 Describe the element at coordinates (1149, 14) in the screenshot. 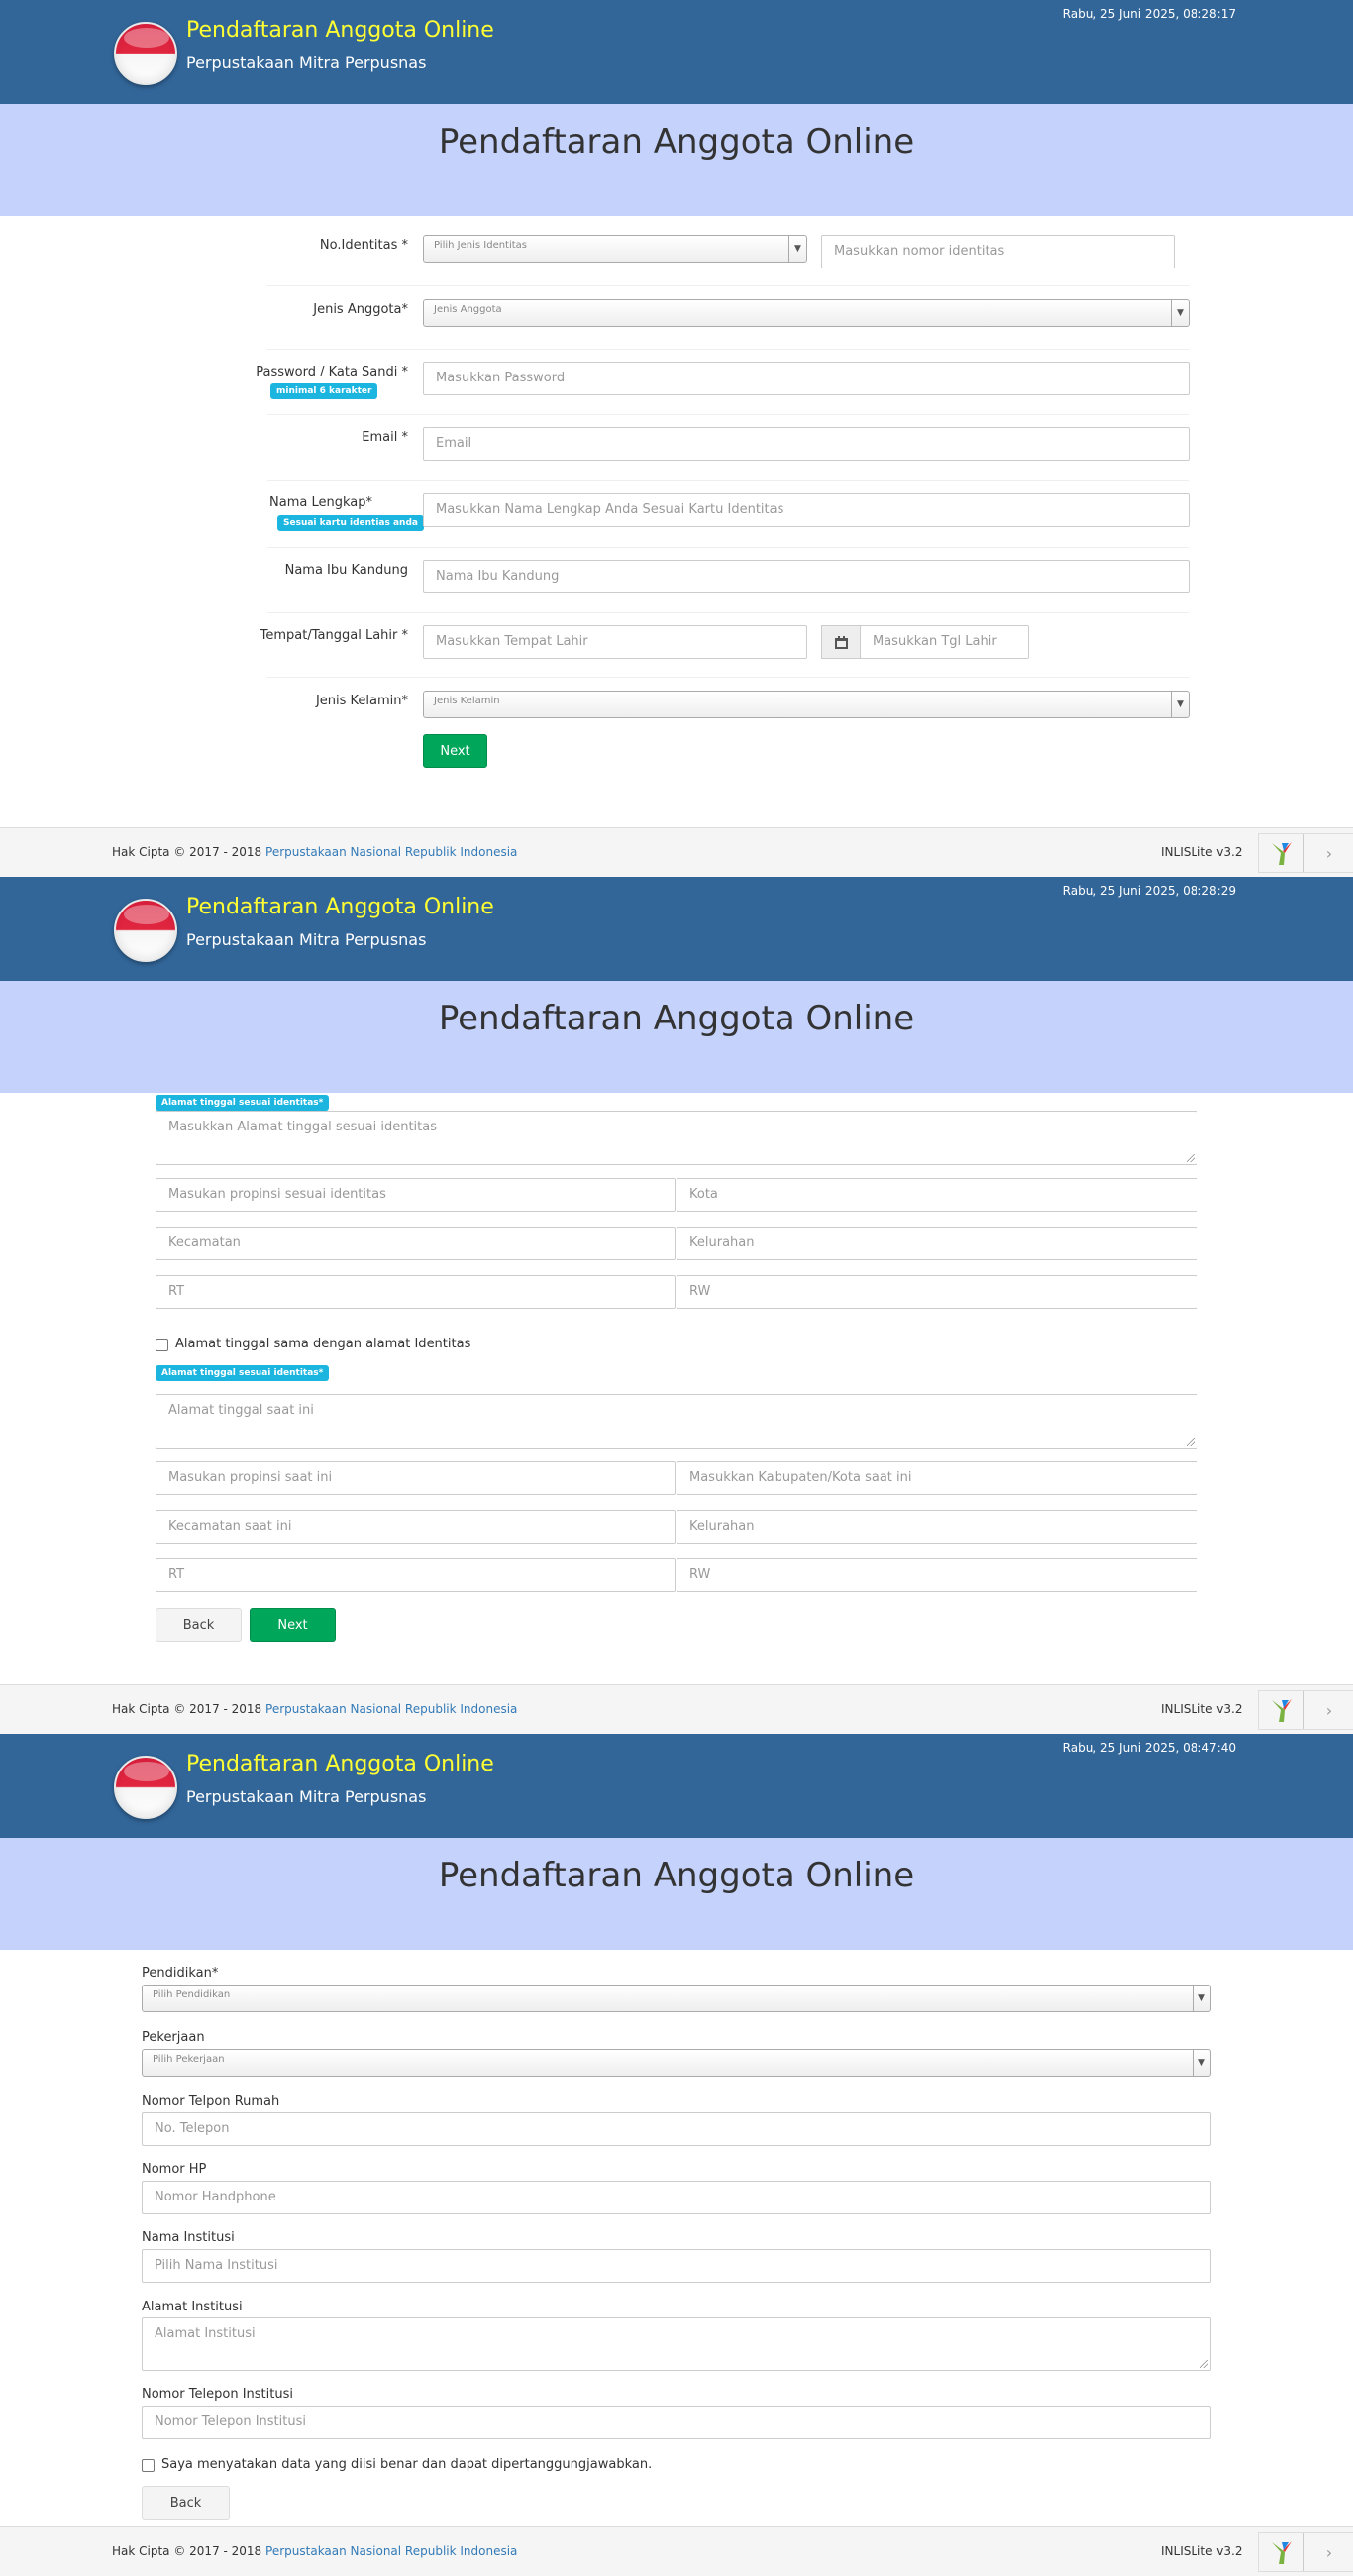

I see `datetime: Rabu, 25 Juni 2025, 08:28:17` at that location.